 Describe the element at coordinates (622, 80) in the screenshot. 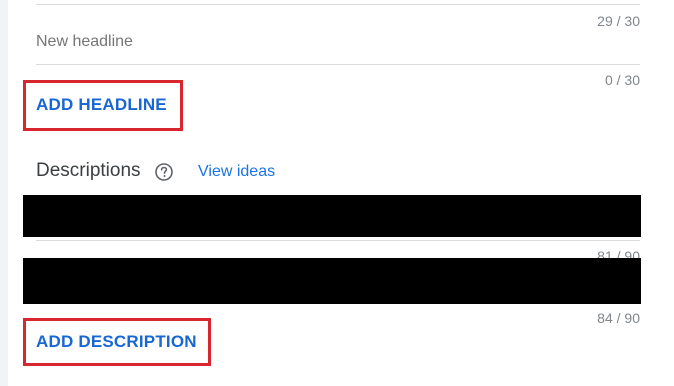

I see `new-headline-char-counter: 0 / 30` at that location.